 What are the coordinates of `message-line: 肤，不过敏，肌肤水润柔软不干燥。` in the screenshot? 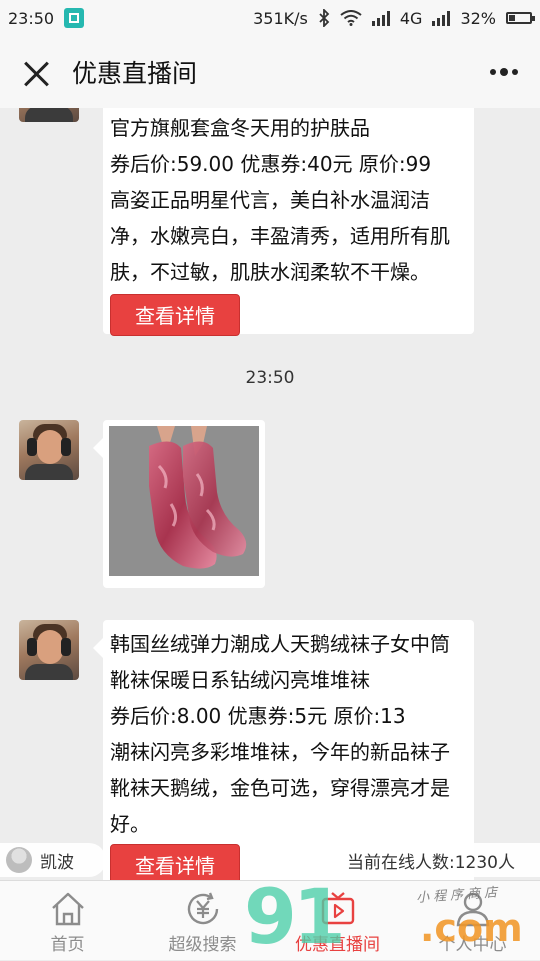 It's located at (270, 272).